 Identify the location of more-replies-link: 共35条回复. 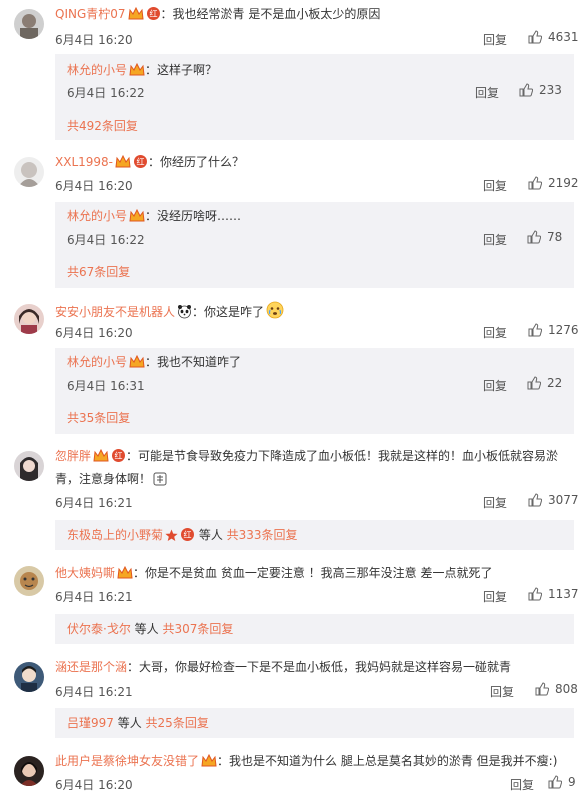
(98, 417).